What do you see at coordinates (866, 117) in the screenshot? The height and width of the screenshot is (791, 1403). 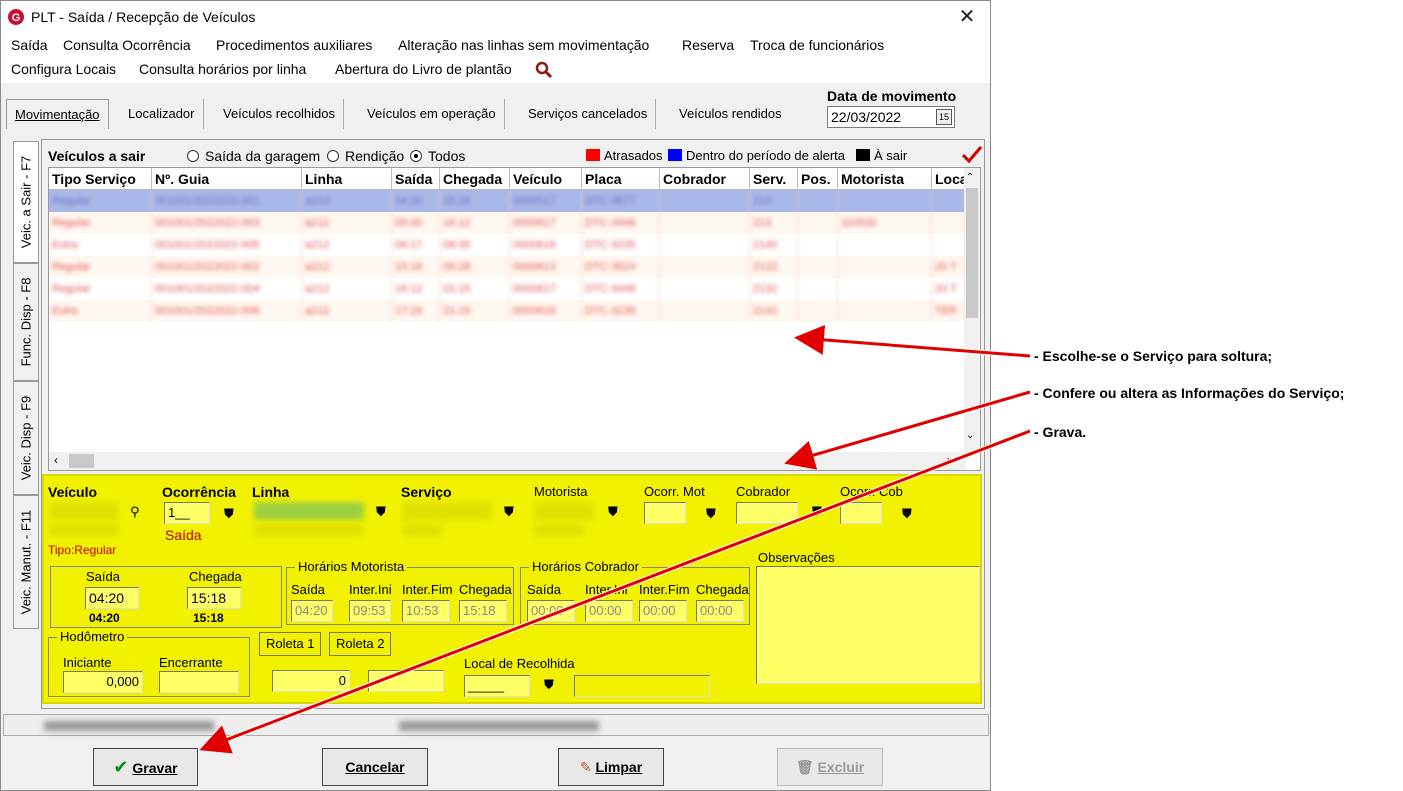 I see `date-value: 22/03/2022` at bounding box center [866, 117].